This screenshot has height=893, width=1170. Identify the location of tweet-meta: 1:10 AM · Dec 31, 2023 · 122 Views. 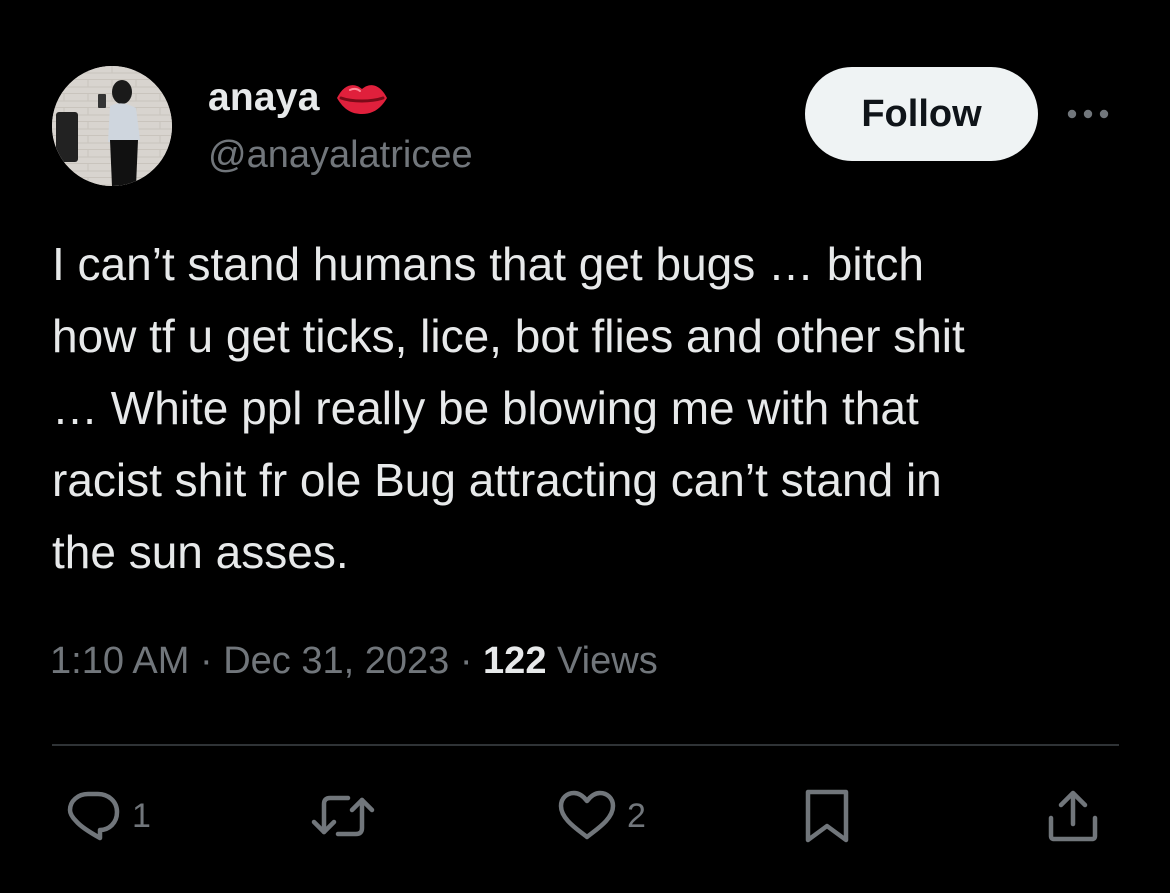
(354, 661).